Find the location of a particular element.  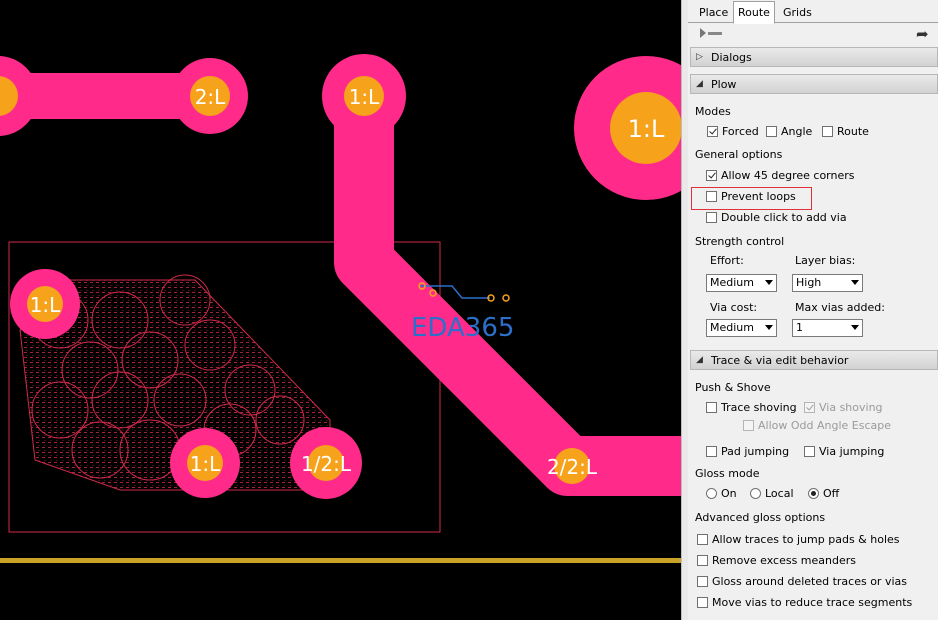

layer-bias-label: Layer bias: is located at coordinates (825, 260).